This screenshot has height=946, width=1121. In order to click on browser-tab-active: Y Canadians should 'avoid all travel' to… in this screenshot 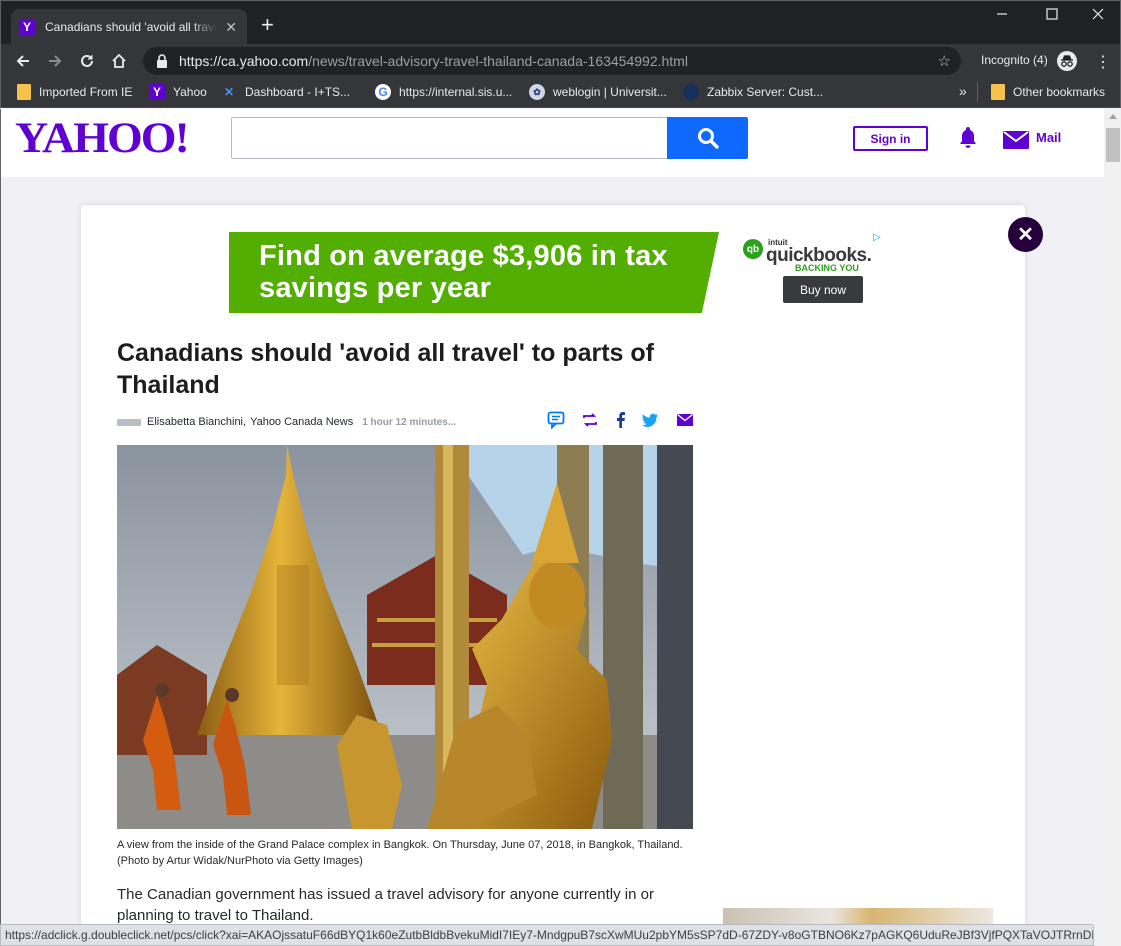, I will do `click(129, 27)`.